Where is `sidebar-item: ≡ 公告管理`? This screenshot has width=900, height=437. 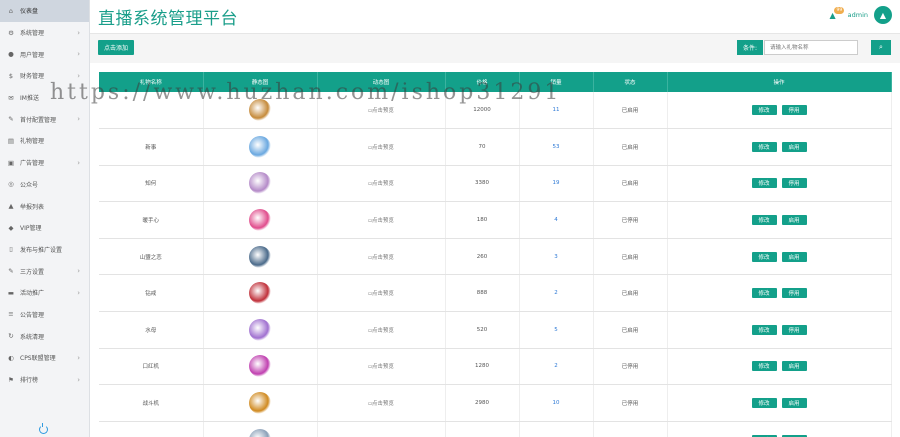 sidebar-item: ≡ 公告管理 is located at coordinates (44, 315).